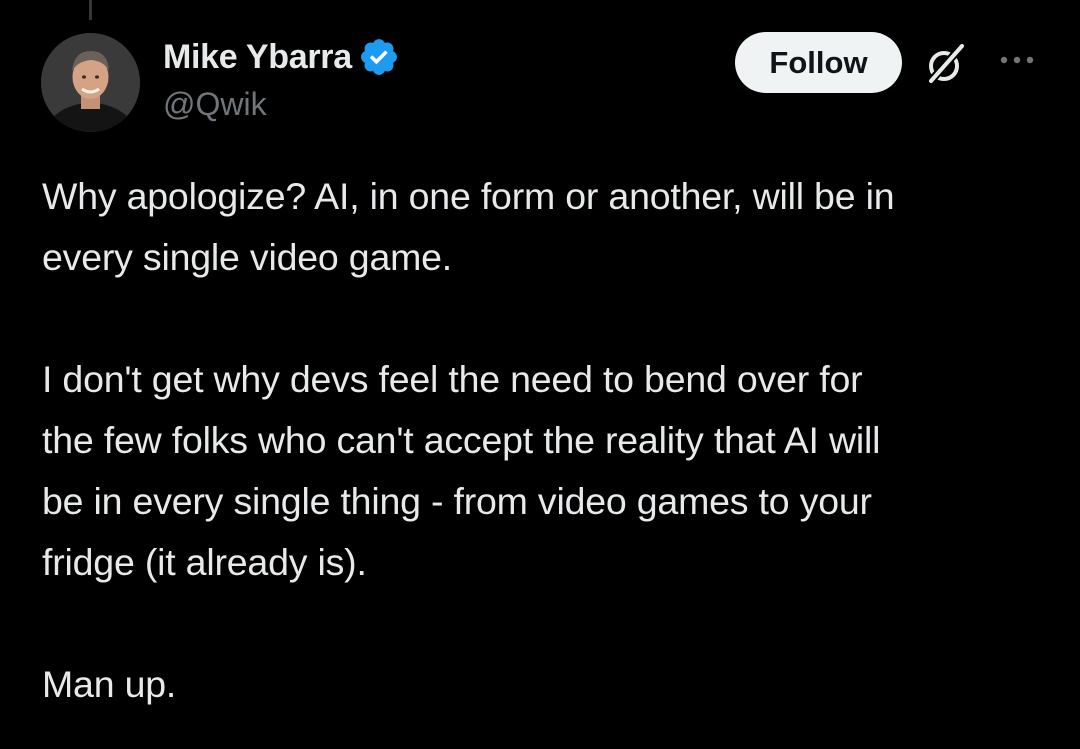  What do you see at coordinates (1017, 60) in the screenshot?
I see `more-horizontal-icon` at bounding box center [1017, 60].